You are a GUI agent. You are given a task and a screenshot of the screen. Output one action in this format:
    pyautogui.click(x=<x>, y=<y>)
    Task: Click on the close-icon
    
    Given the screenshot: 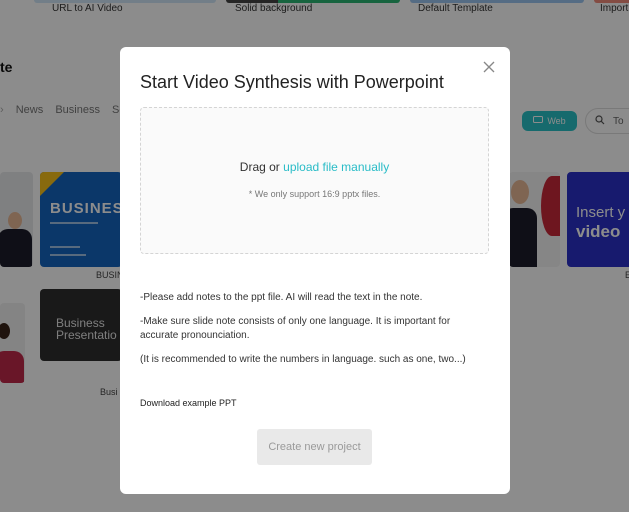 What is the action you would take?
    pyautogui.click(x=489, y=69)
    